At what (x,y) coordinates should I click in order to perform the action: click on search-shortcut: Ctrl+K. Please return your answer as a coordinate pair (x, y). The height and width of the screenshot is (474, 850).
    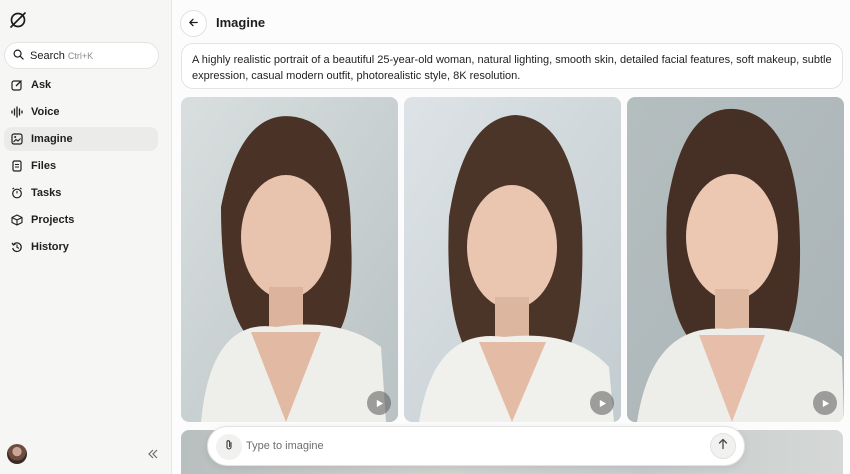
    Looking at the image, I should click on (80, 55).